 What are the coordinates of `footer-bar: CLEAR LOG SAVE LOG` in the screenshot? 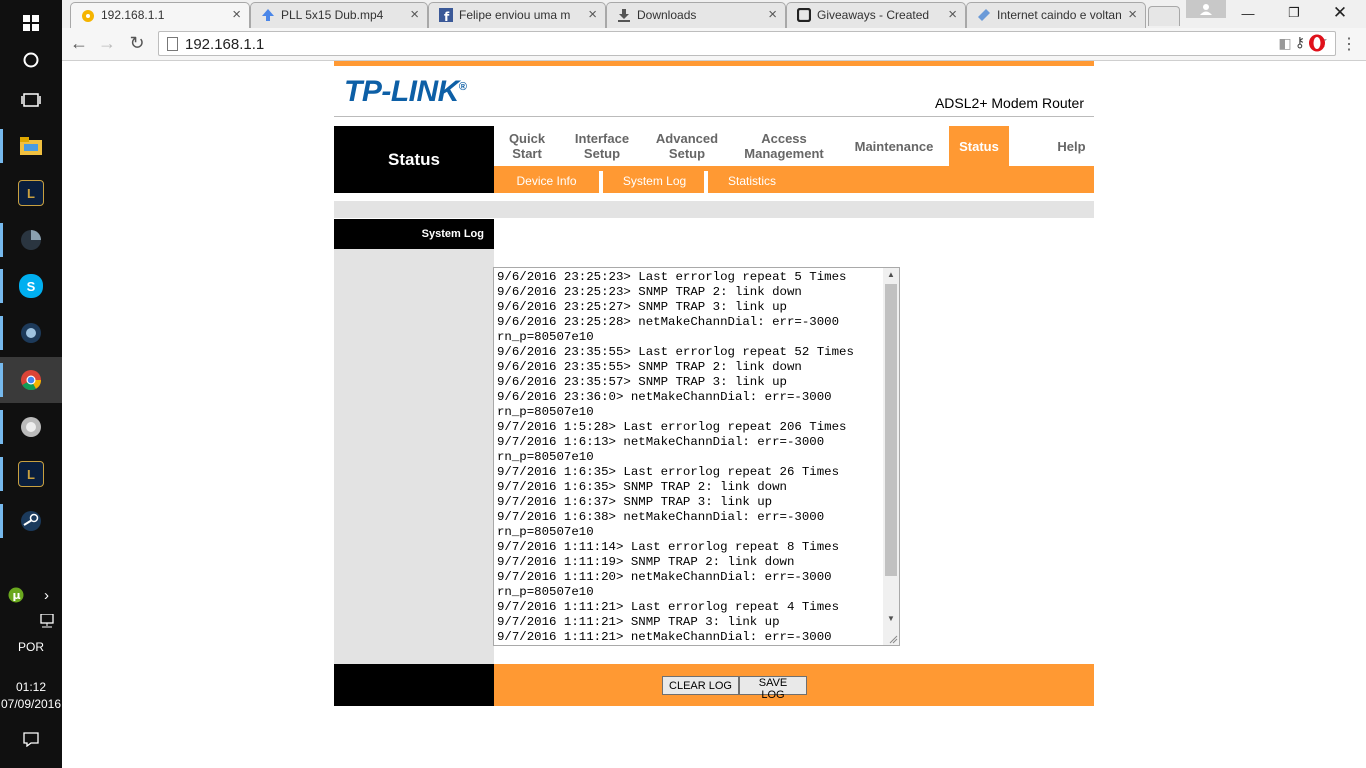 It's located at (794, 685).